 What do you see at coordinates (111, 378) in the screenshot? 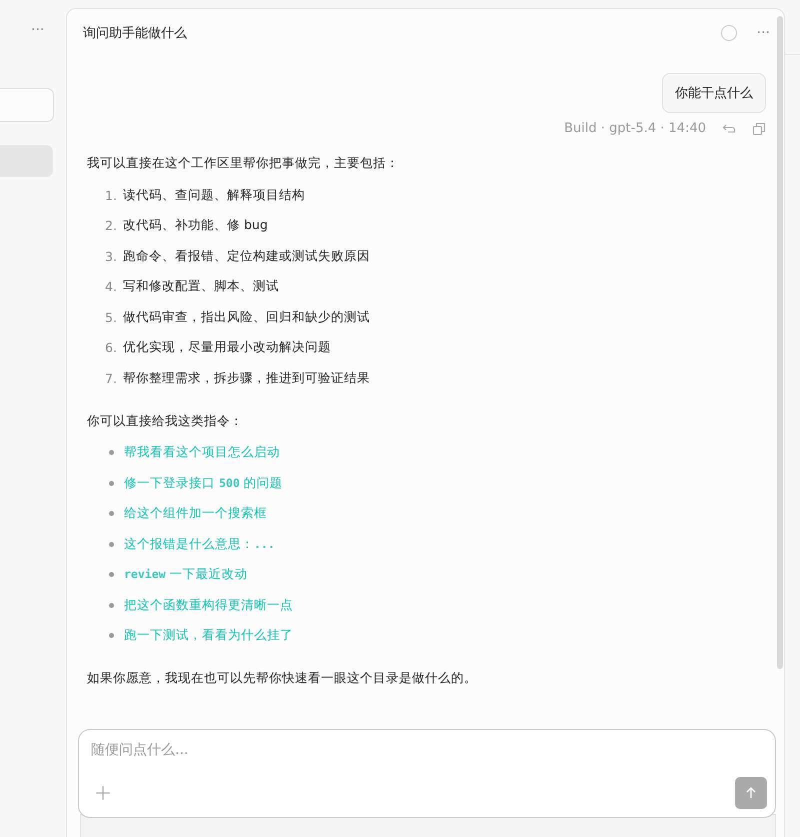
I see `list-number: 7.` at bounding box center [111, 378].